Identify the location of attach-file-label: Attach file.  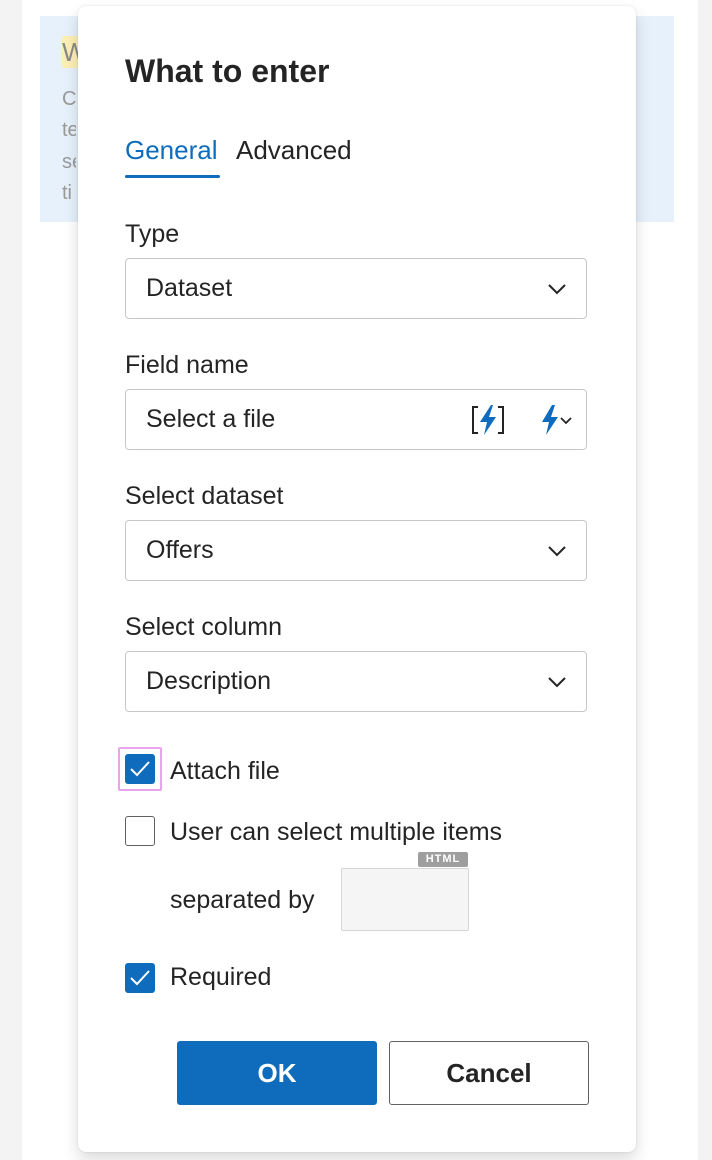
(225, 771).